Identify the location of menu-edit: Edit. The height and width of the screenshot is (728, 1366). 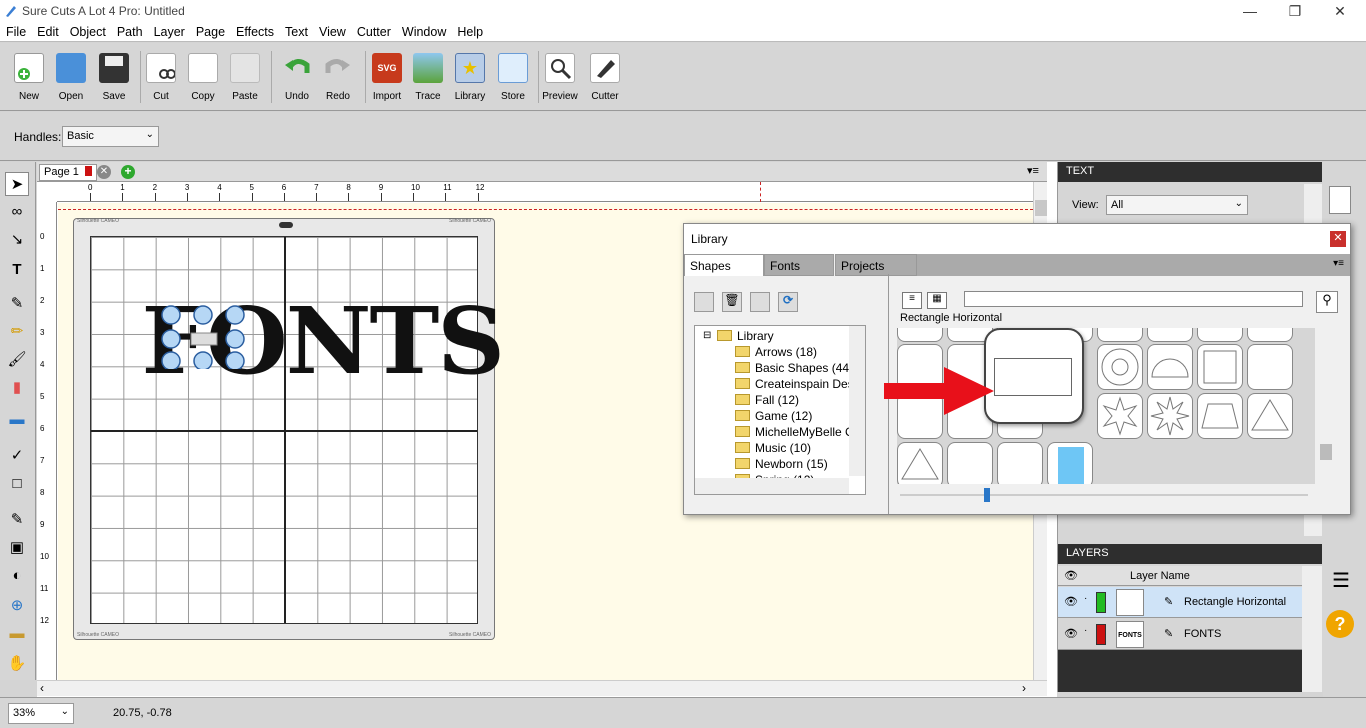
(47, 30).